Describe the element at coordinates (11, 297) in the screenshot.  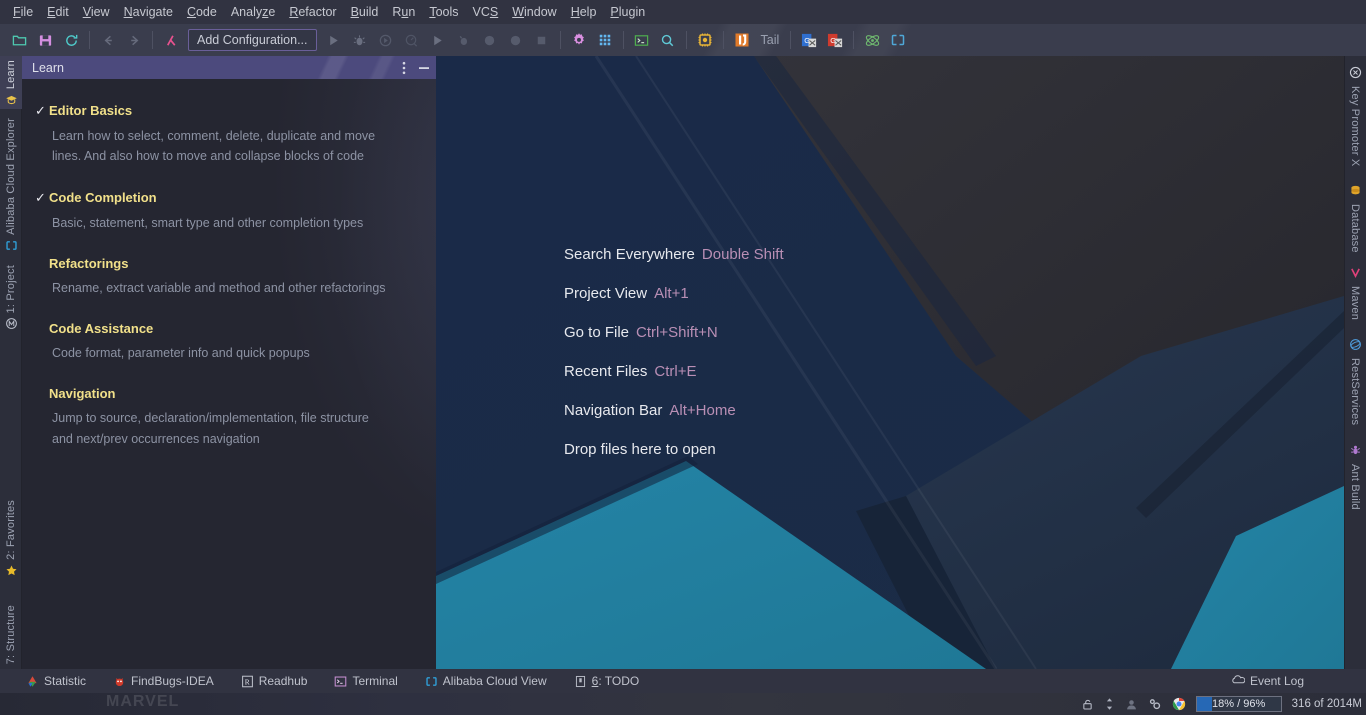
I see `sidebar-item-project: 1: Project` at that location.